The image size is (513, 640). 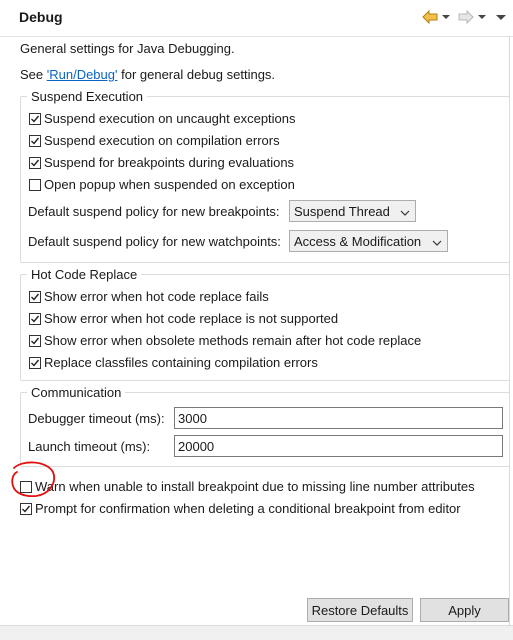 What do you see at coordinates (338, 418) in the screenshot?
I see `debugger-timeout-input: 3000` at bounding box center [338, 418].